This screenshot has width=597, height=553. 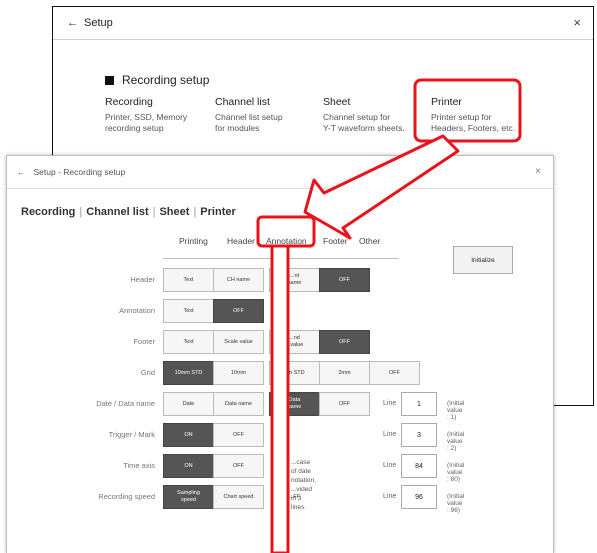 I want to click on sheet-heading: Sheet, so click(x=337, y=102).